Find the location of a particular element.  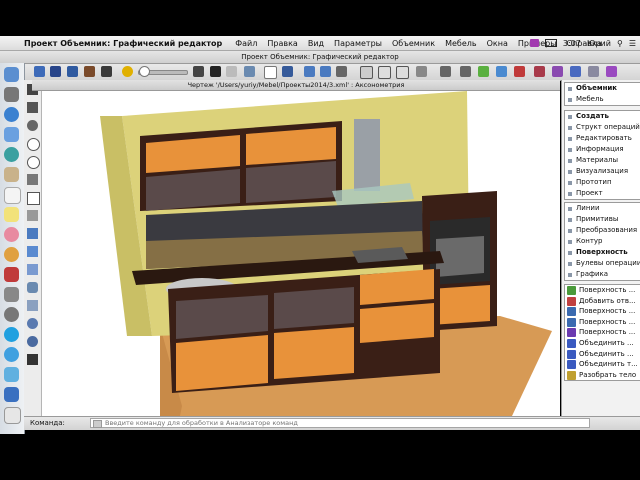

panel-item-graphics: Графика is located at coordinates (602, 274).